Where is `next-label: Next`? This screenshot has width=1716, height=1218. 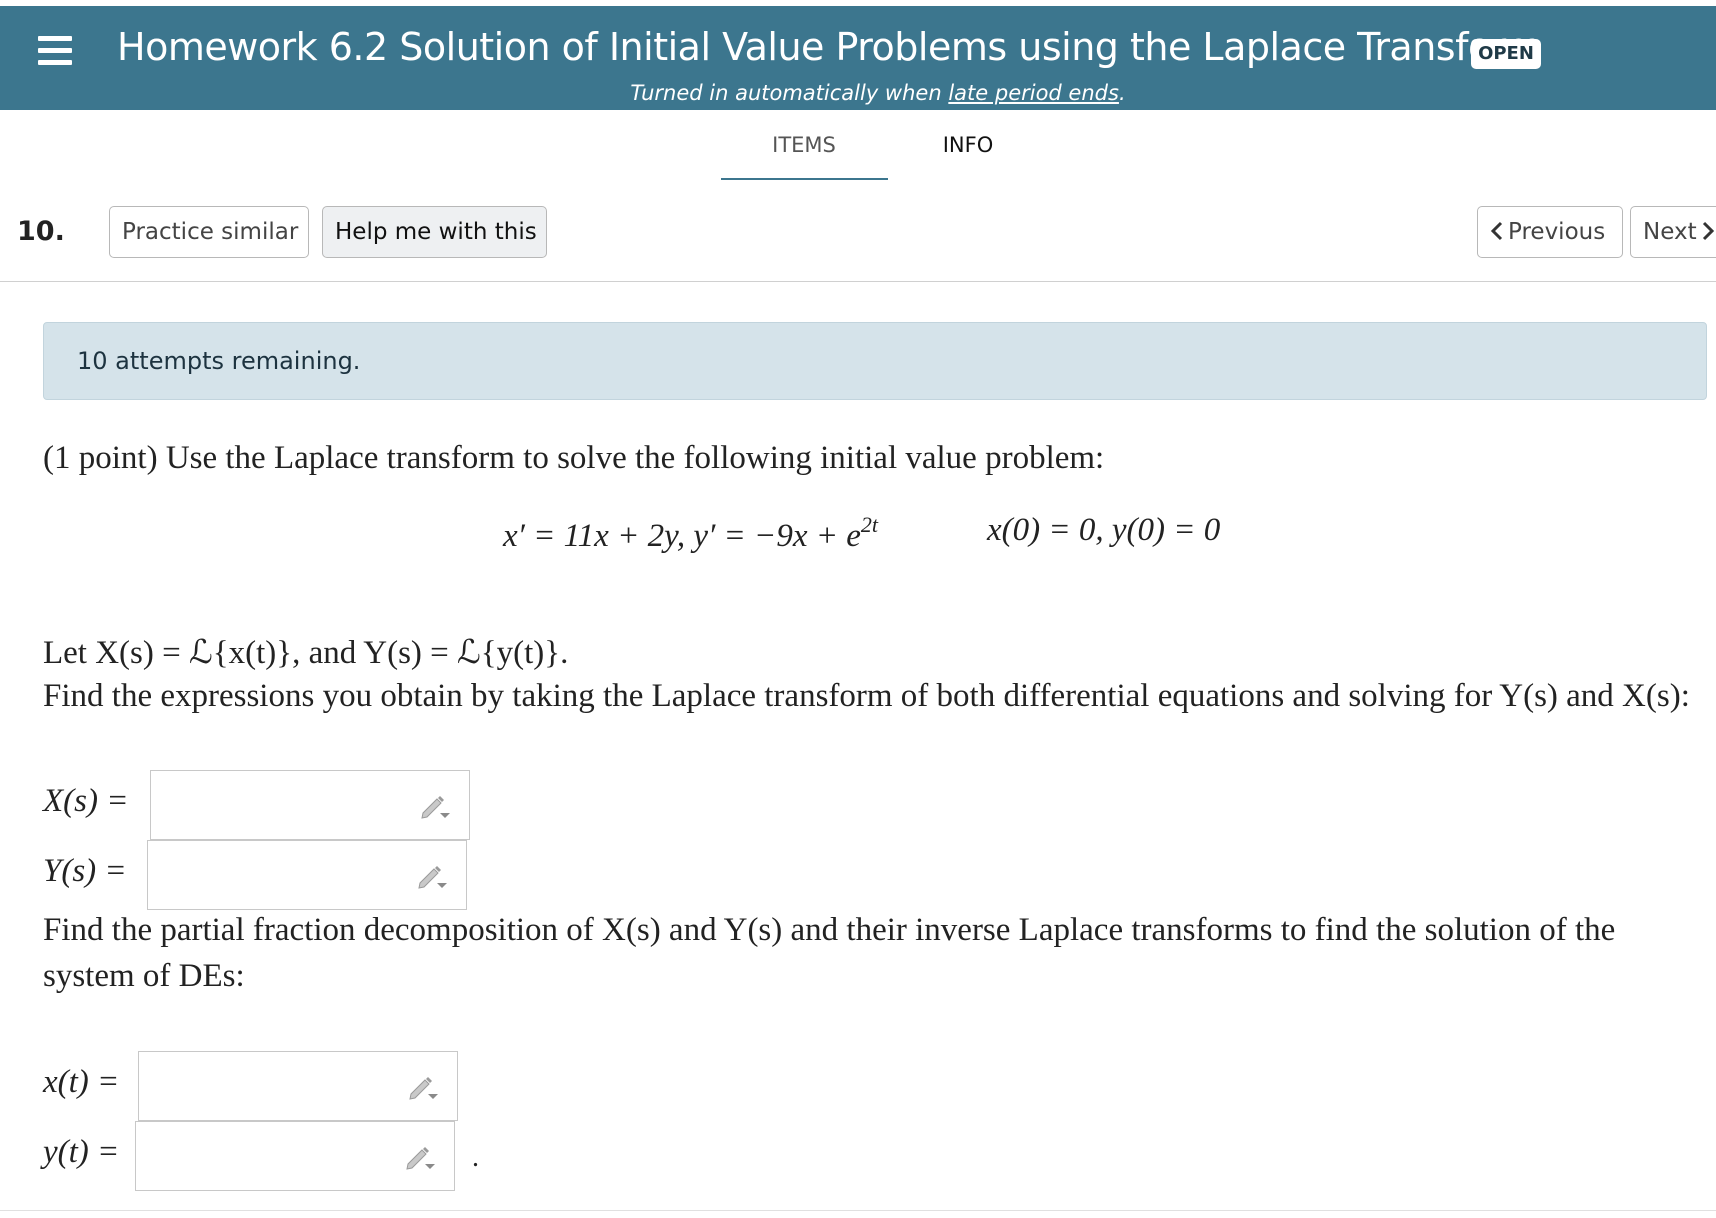 next-label: Next is located at coordinates (1670, 232).